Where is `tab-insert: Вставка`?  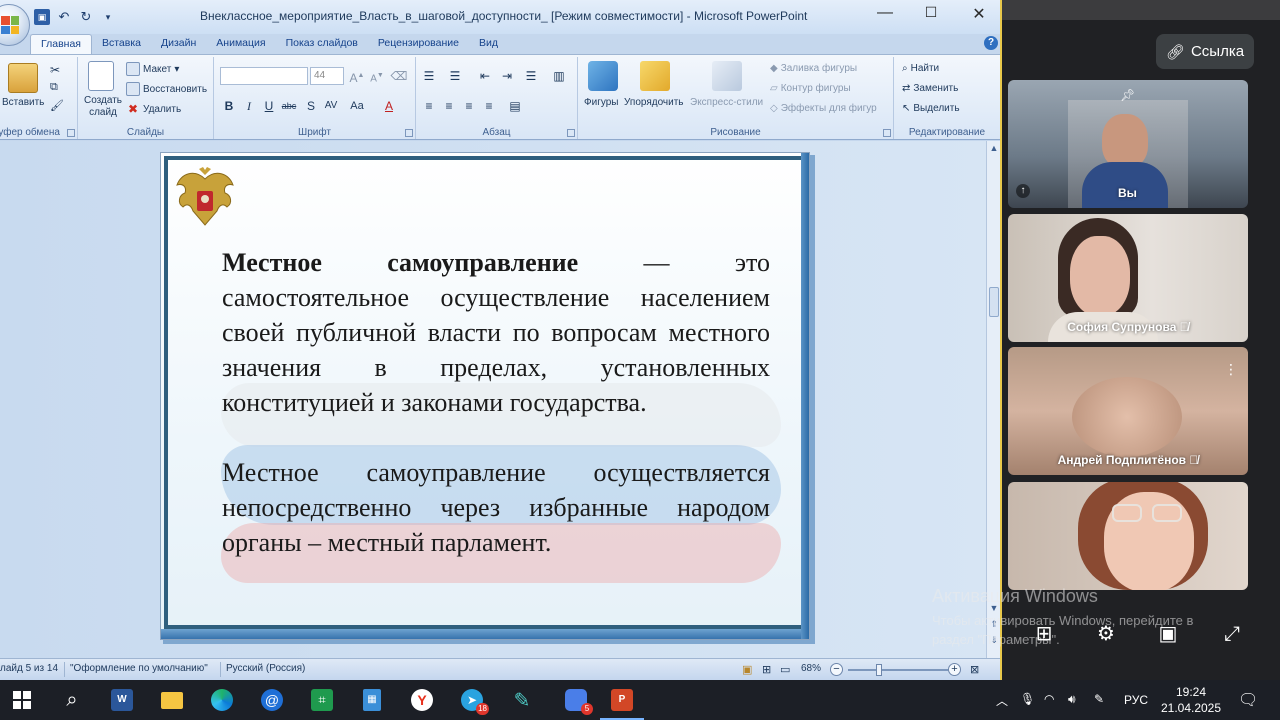
tab-insert: Вставка is located at coordinates (121, 44).